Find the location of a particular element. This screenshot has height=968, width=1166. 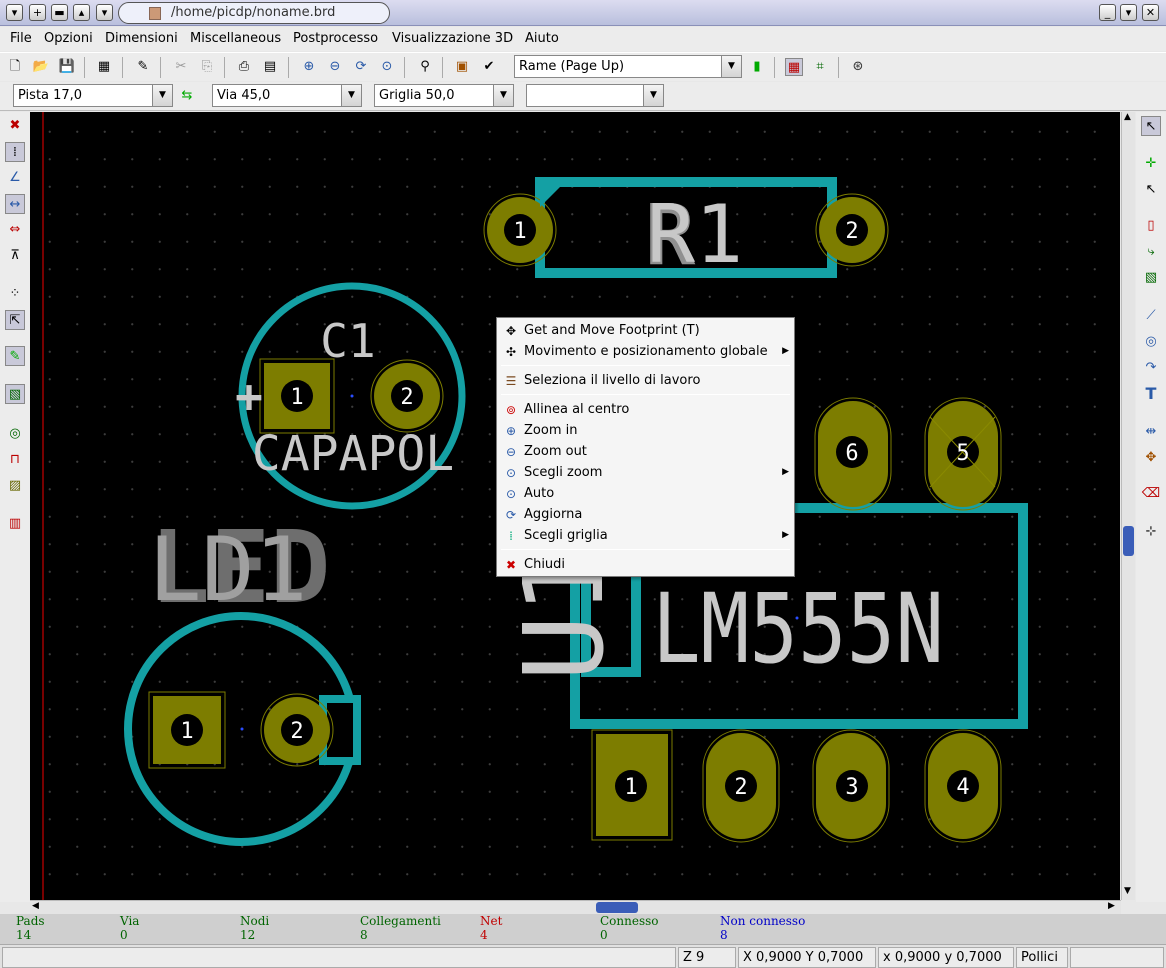

via-size-select: Via 45,0 ▼ is located at coordinates (287, 95).